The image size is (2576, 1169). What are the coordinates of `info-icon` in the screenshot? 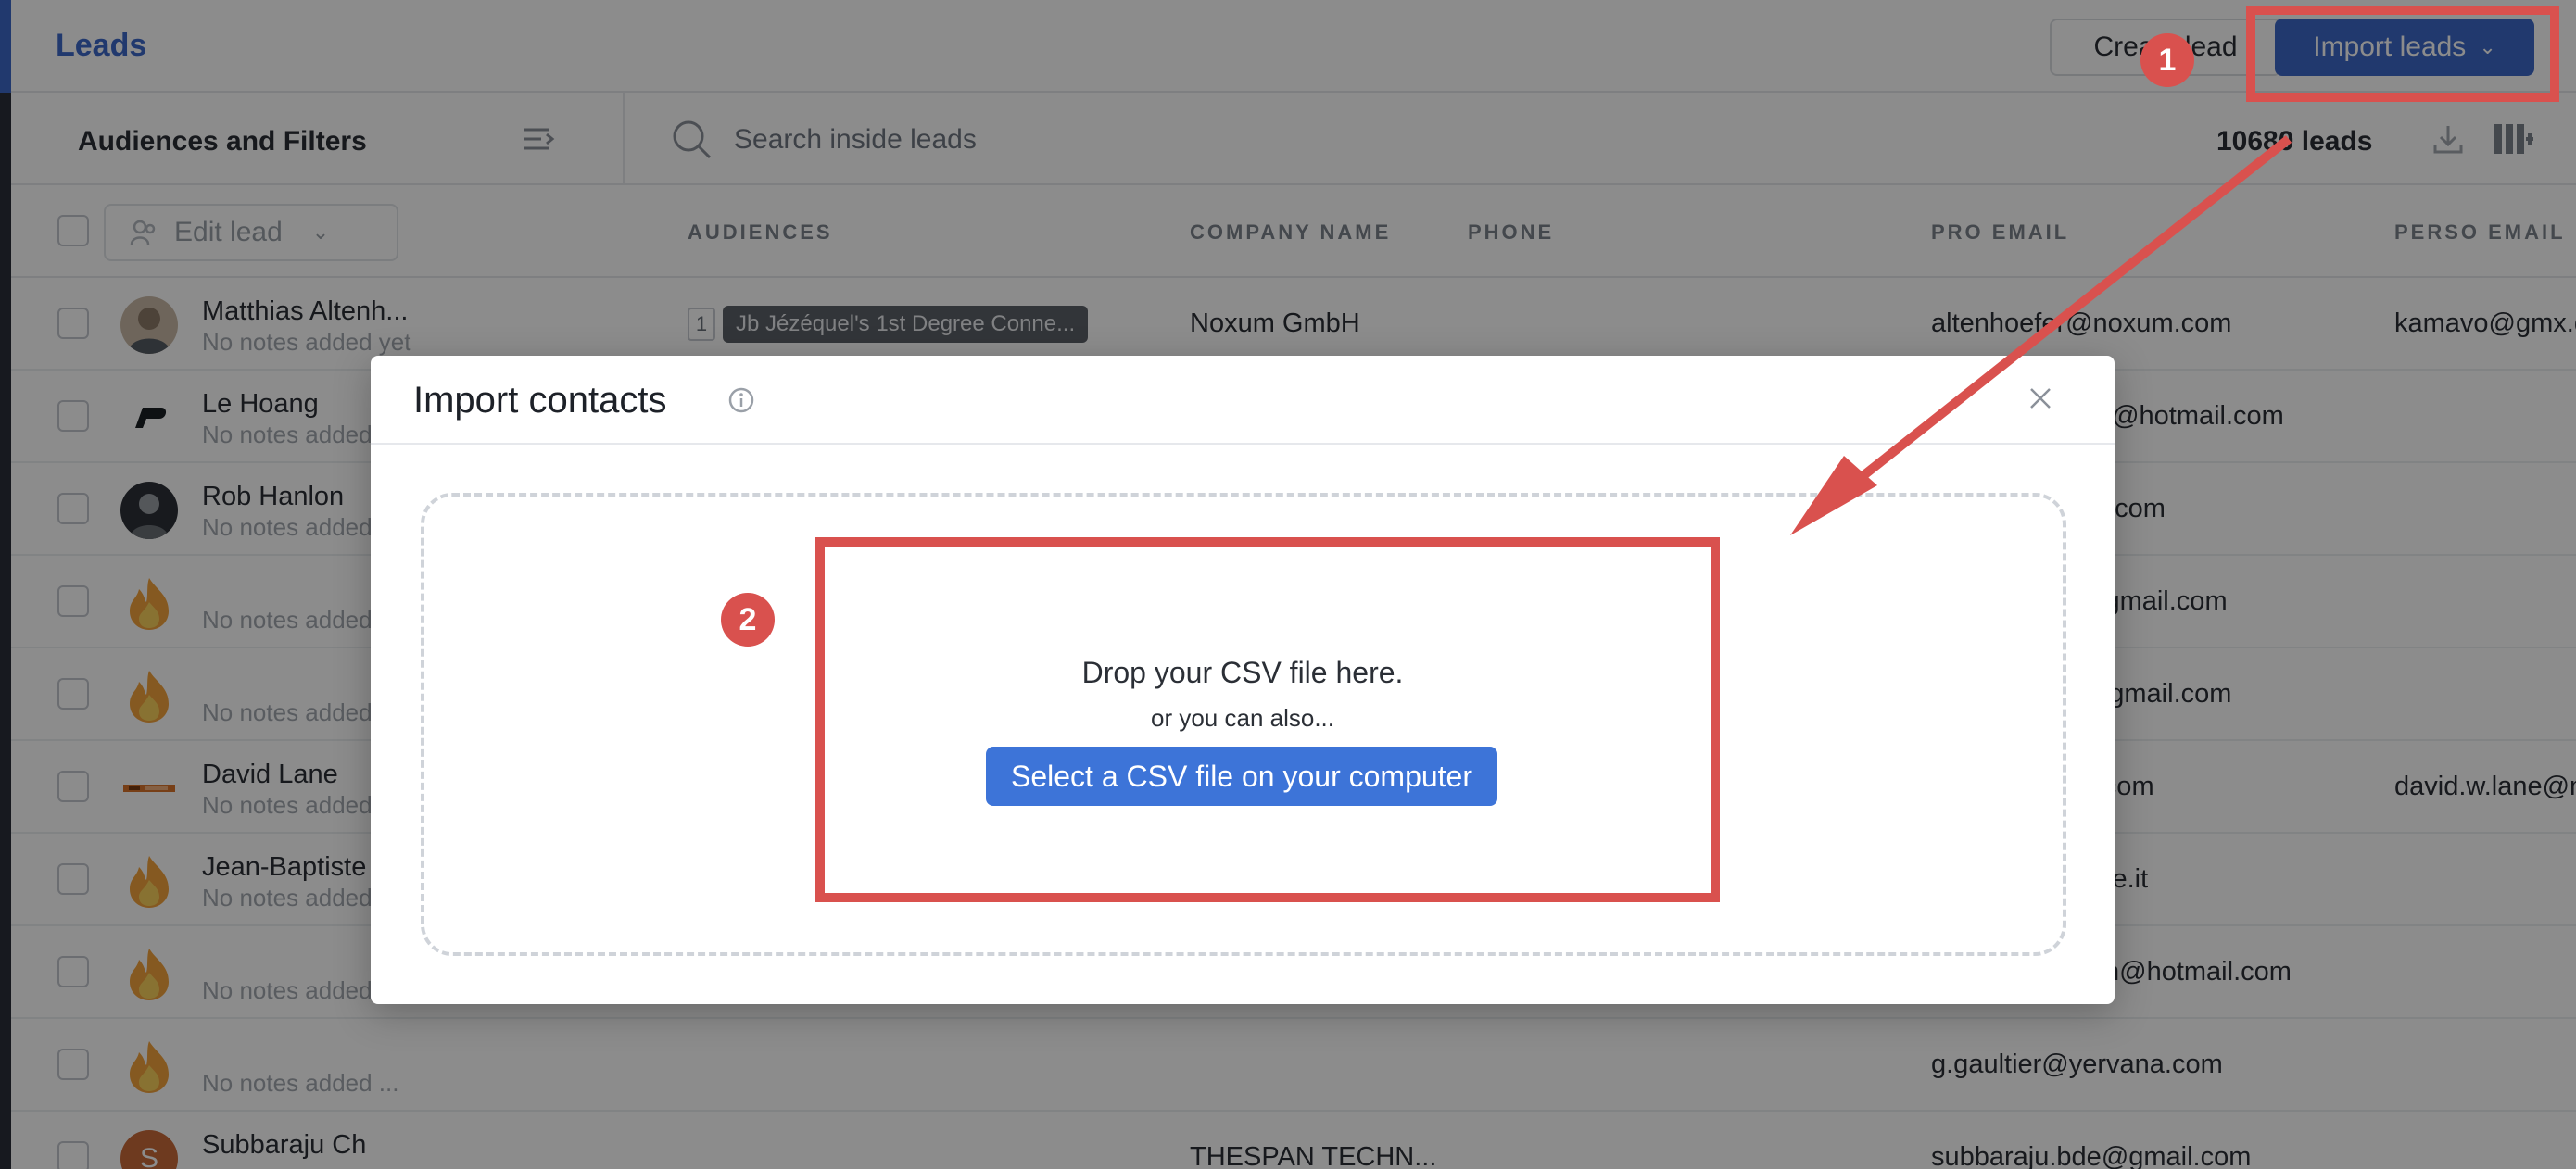 It's located at (741, 400).